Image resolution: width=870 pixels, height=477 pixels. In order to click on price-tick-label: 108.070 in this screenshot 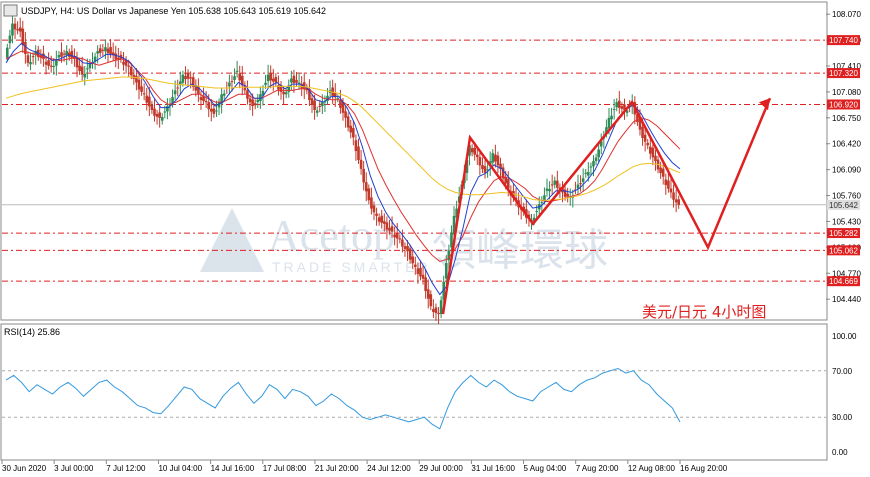, I will do `click(846, 14)`.